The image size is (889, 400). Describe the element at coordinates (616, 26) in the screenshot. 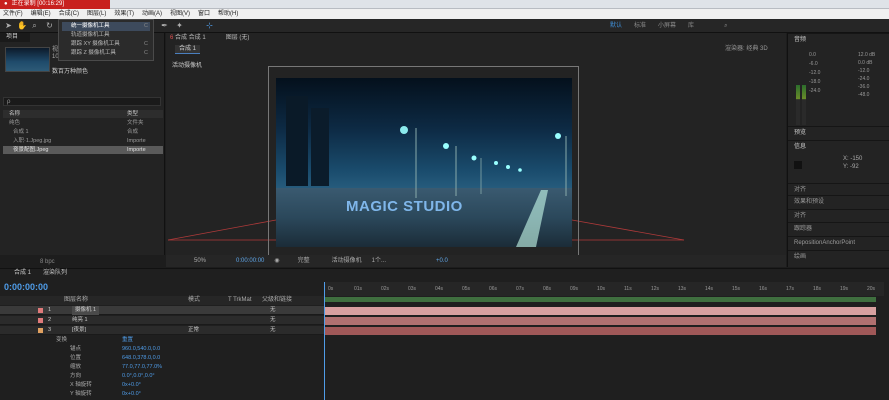

I see `workspace-default: 默认` at that location.